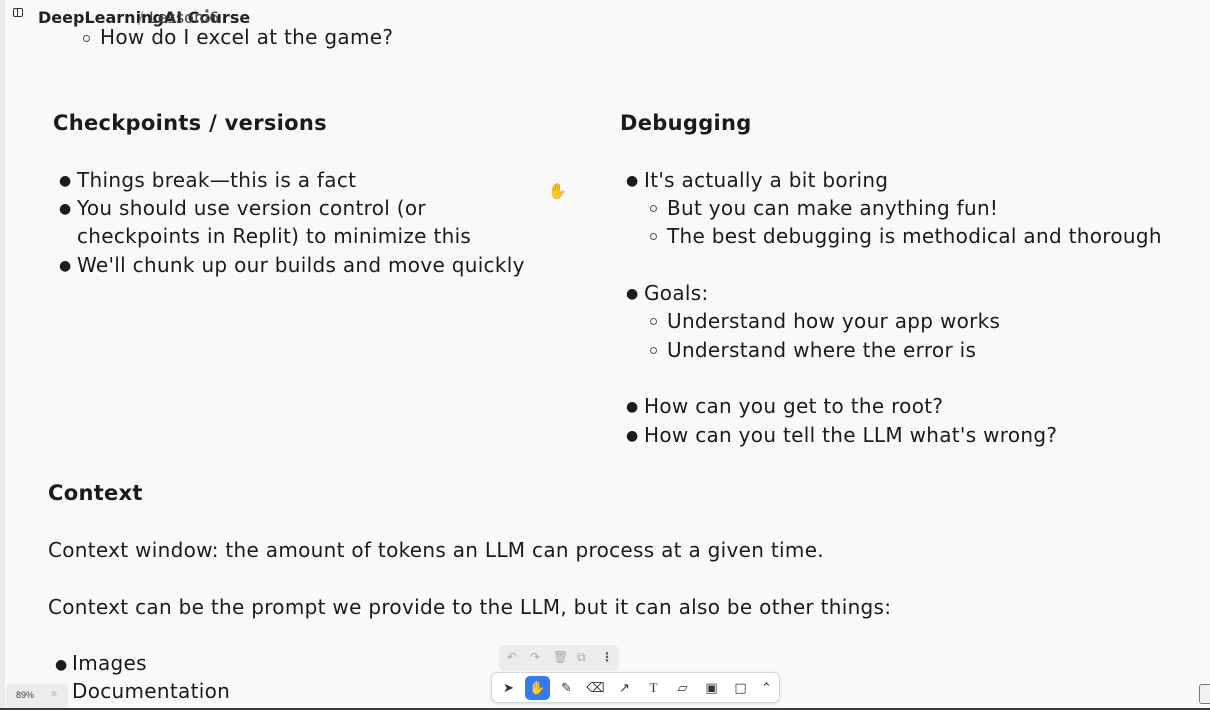 The width and height of the screenshot is (1210, 710). Describe the element at coordinates (1204, 694) in the screenshot. I see `help-panel-icon` at that location.